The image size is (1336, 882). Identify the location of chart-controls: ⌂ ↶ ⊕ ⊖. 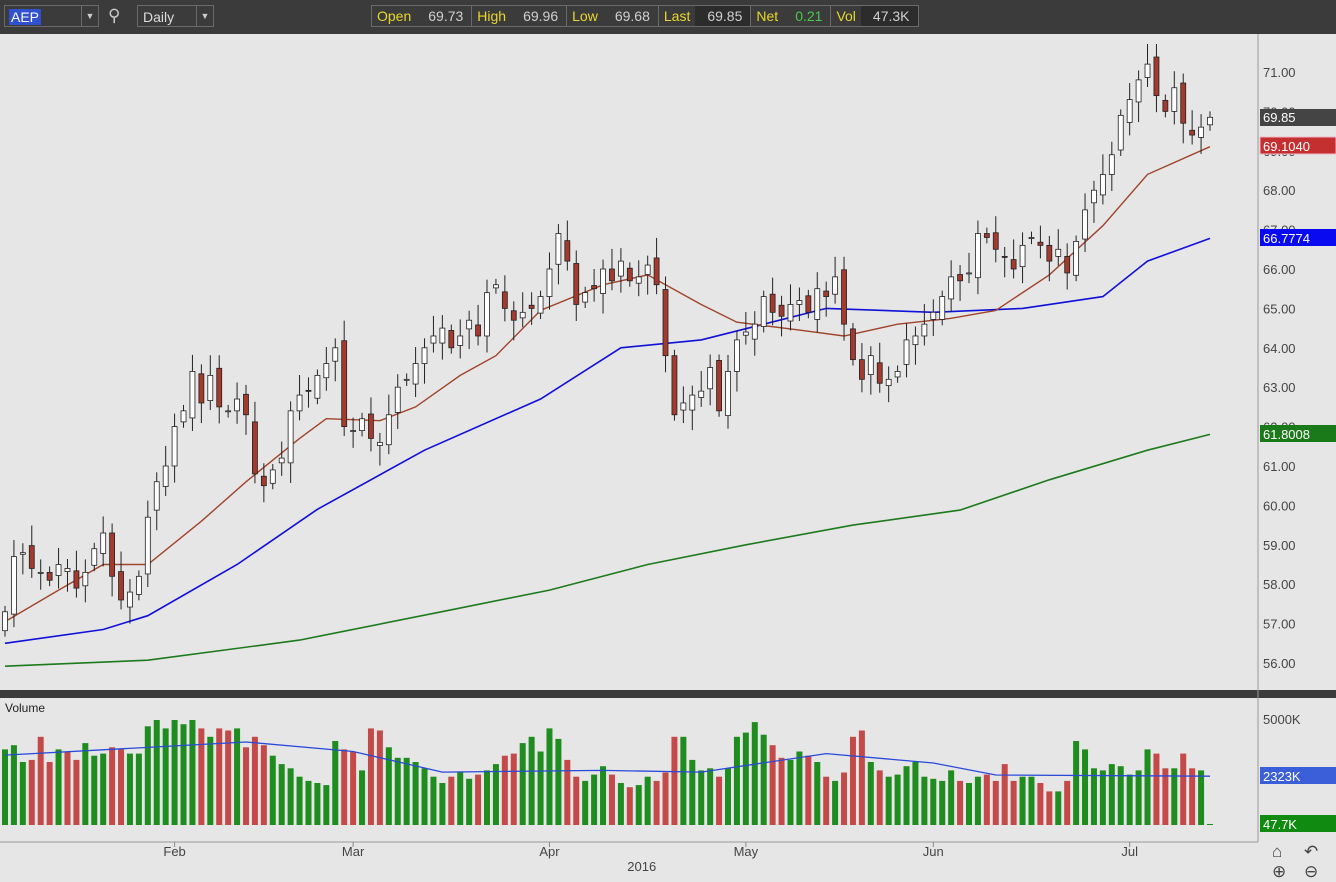
(1302, 862).